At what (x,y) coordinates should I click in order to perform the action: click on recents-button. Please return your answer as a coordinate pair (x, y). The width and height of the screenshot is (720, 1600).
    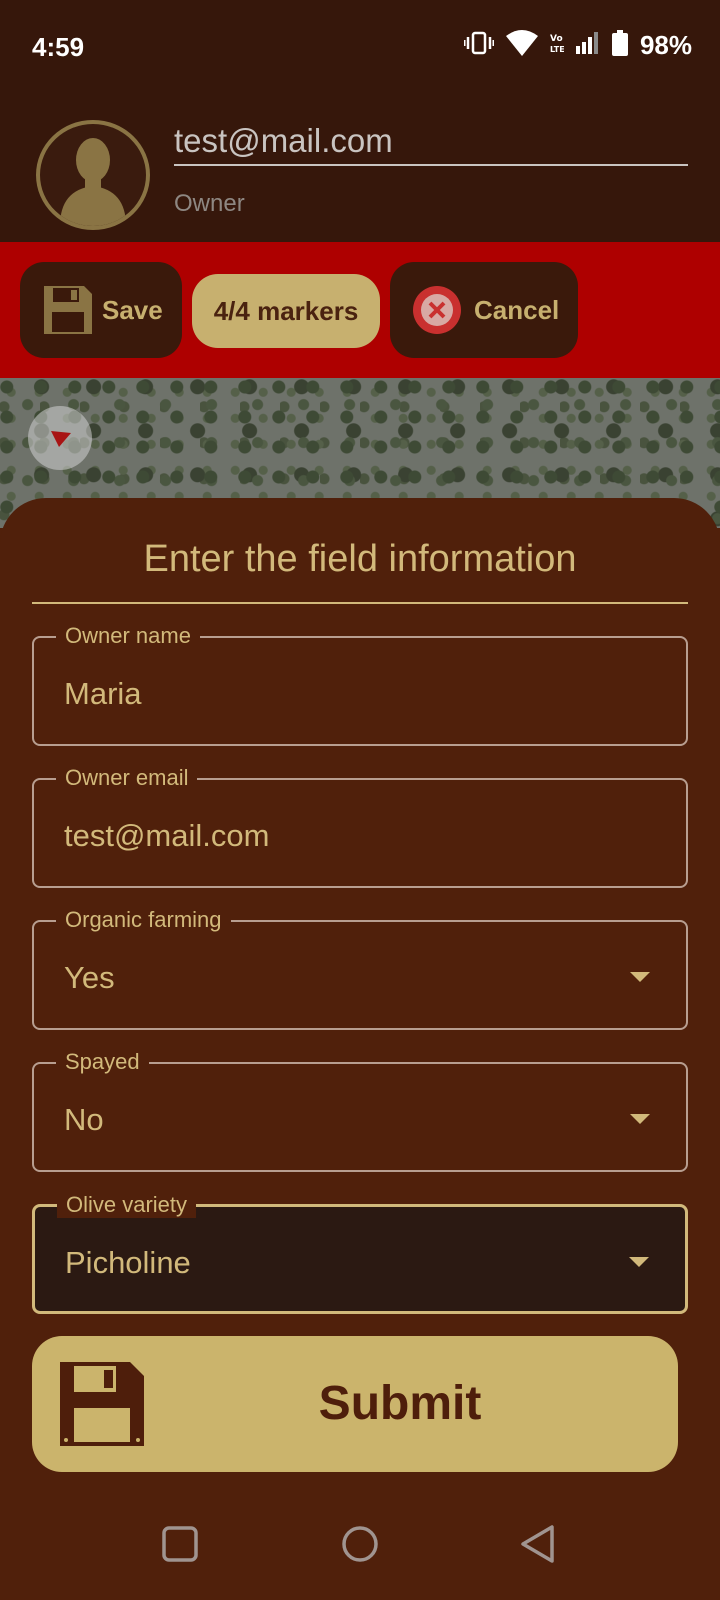
    Looking at the image, I should click on (180, 1546).